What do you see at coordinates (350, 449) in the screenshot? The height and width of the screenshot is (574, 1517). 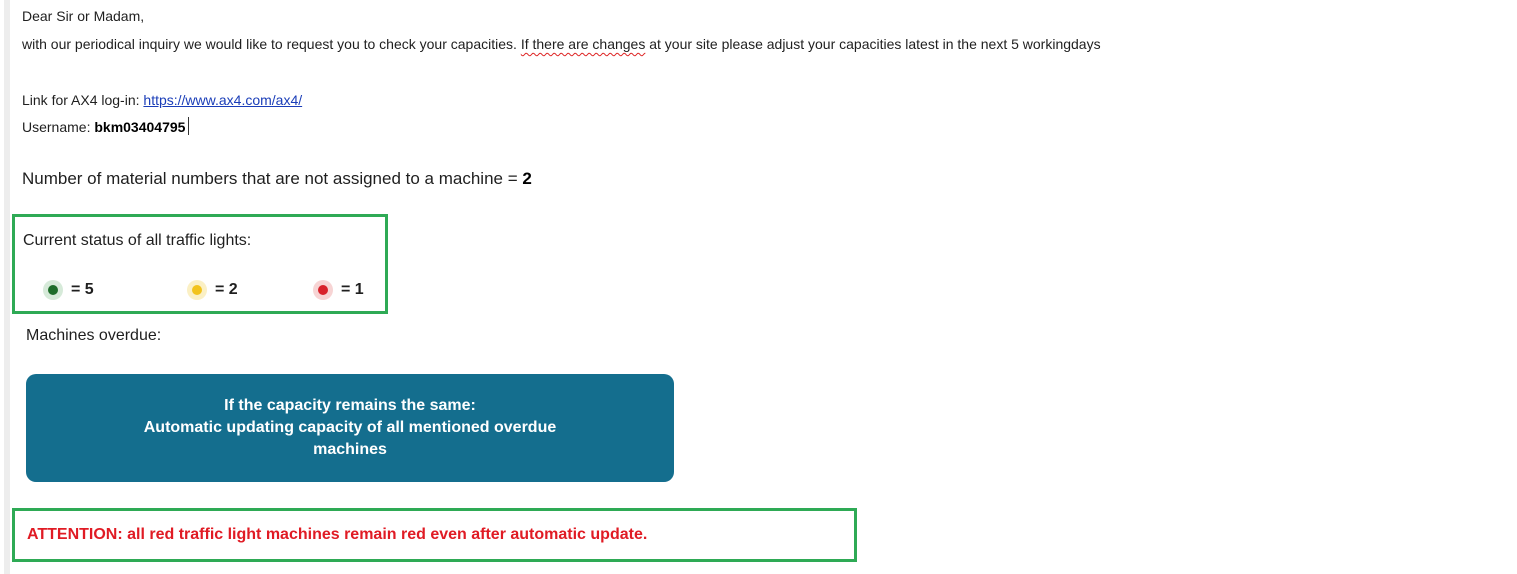 I see `capacity-button-line-3: machines` at bounding box center [350, 449].